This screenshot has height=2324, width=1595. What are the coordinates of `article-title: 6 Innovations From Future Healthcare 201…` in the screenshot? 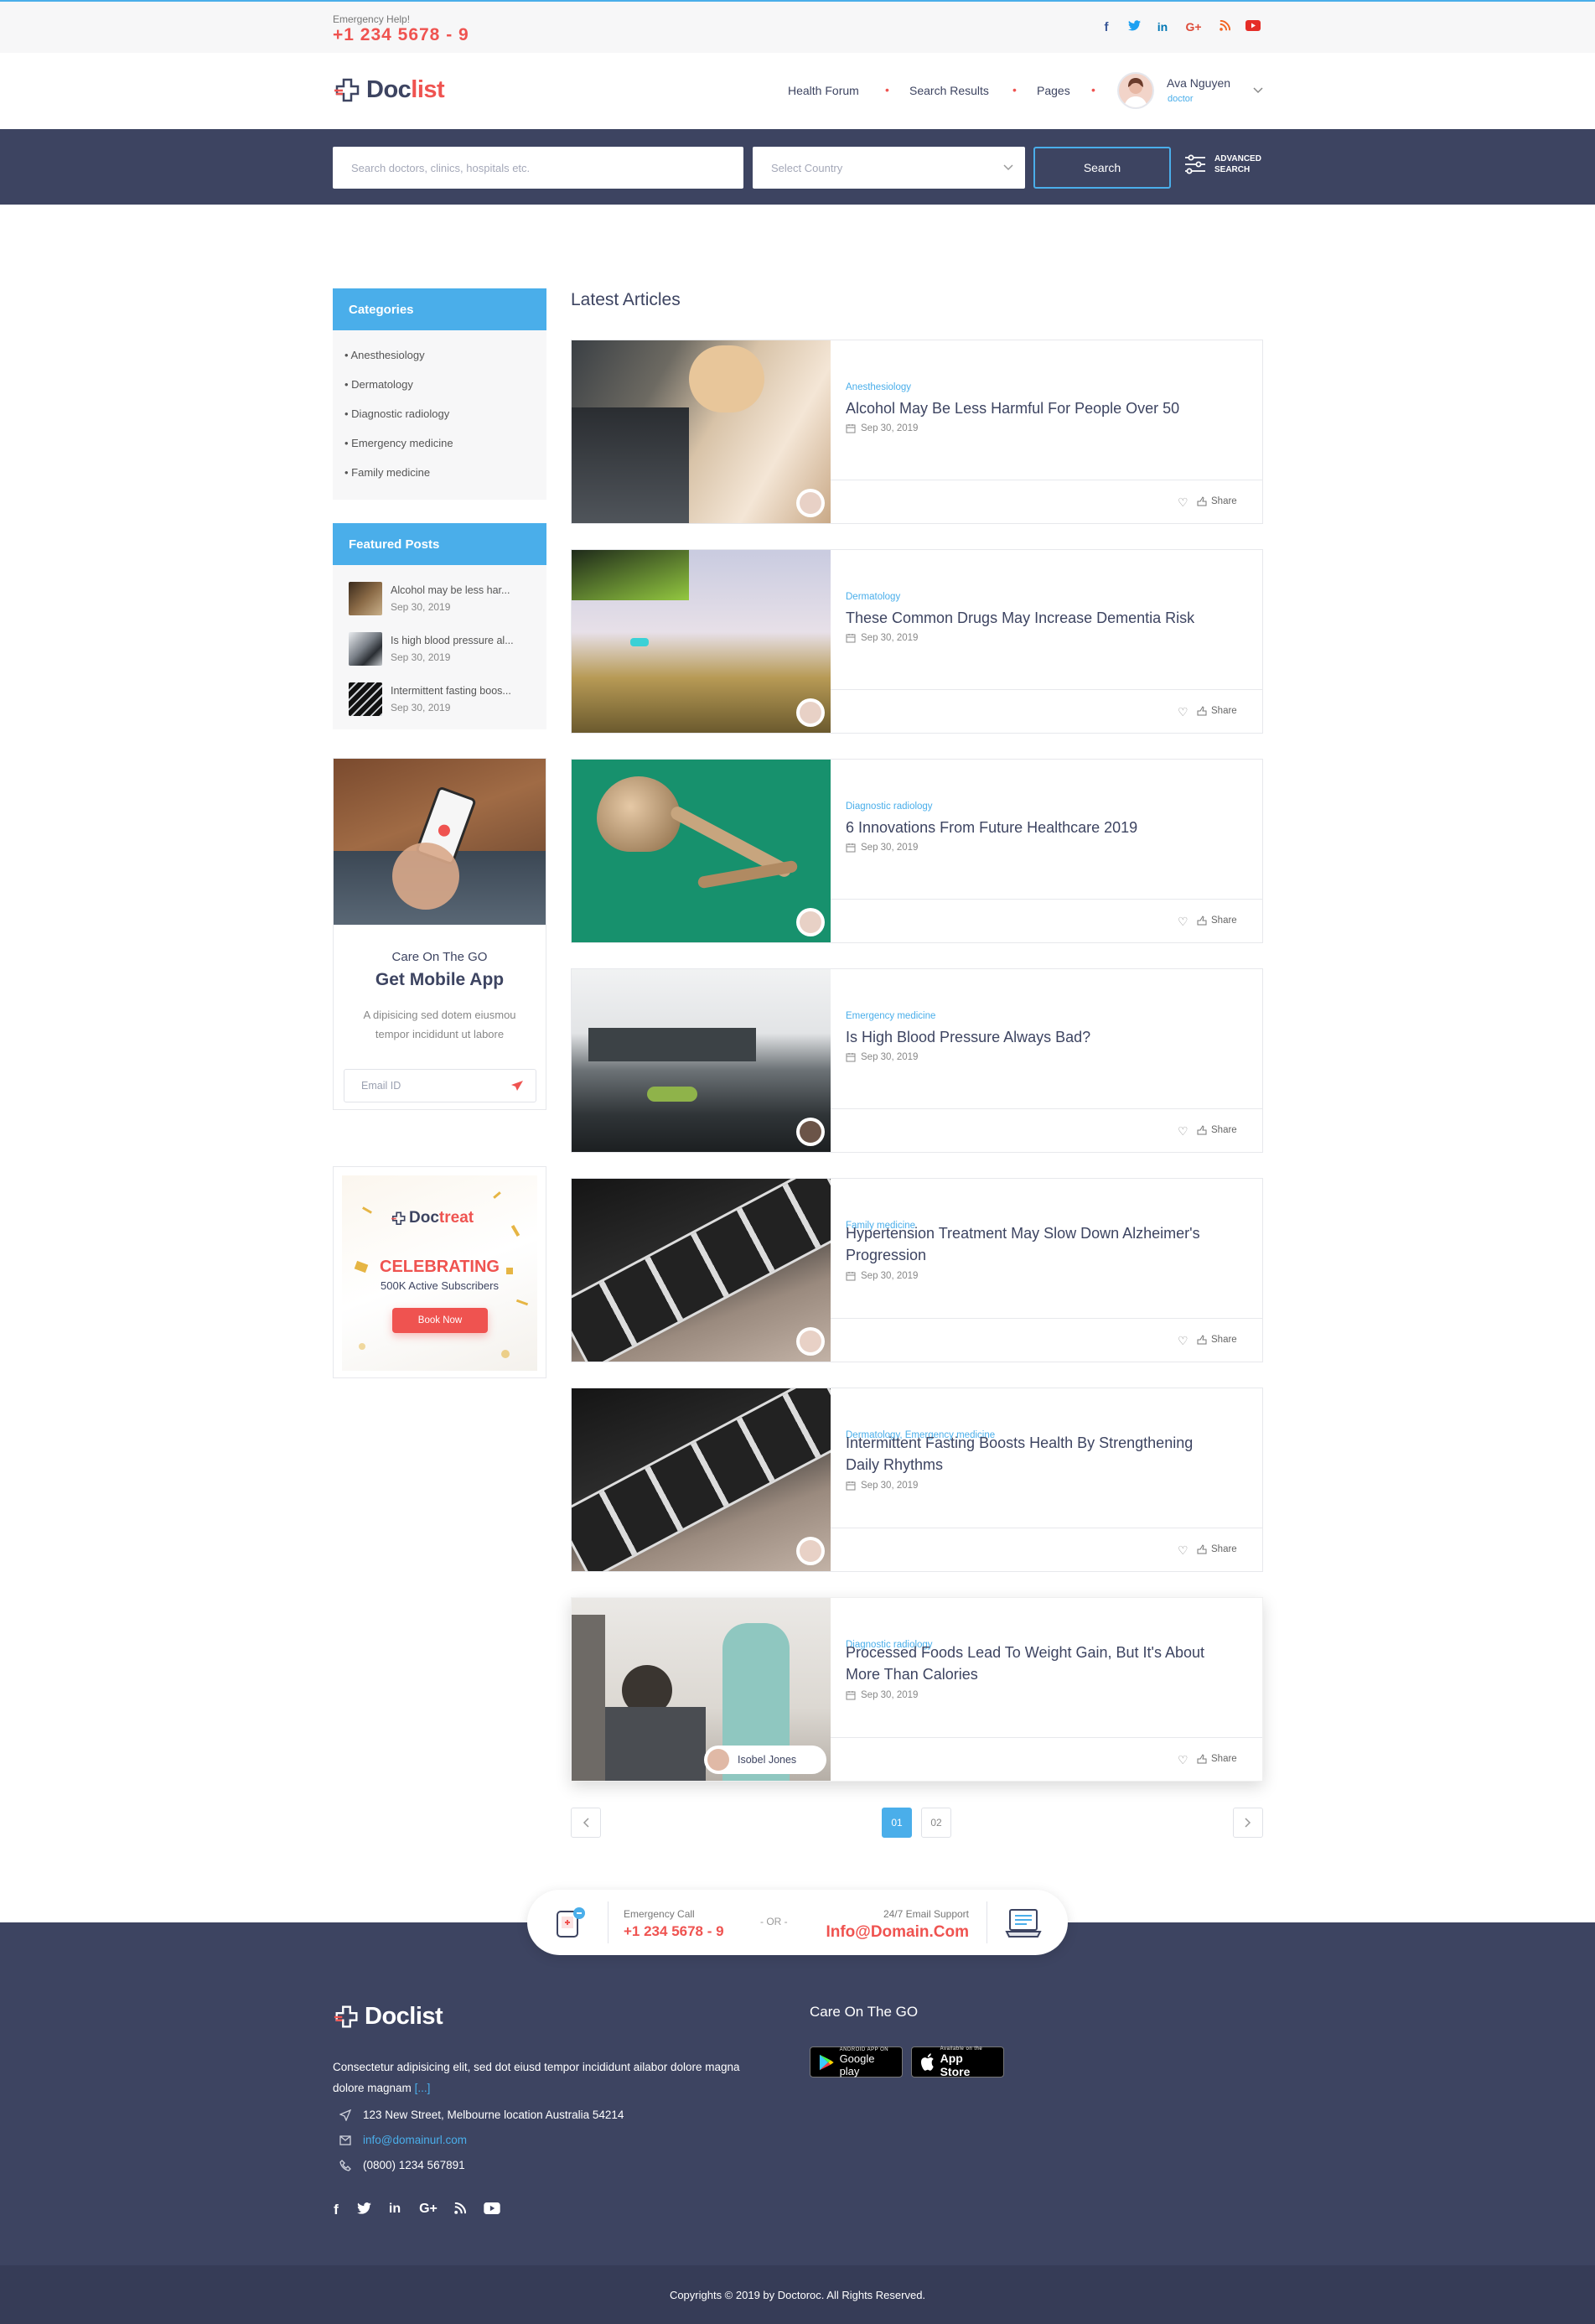 It's located at (1047, 827).